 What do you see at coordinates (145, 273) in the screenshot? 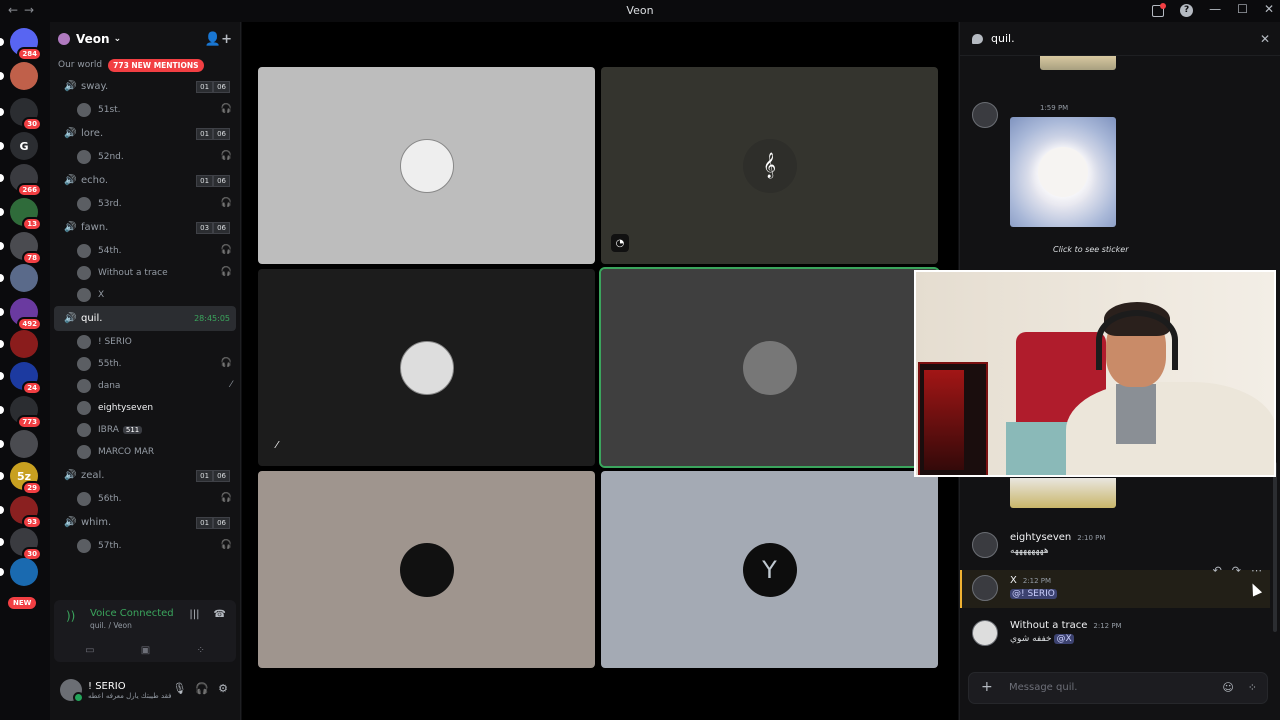
I see `voice-user: Without a trace 🎧` at bounding box center [145, 273].